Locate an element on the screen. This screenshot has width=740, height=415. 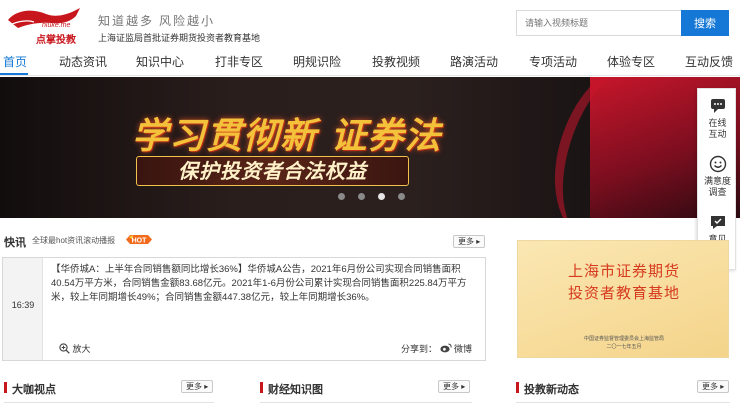
hot-badge-icon: HOT is located at coordinates (139, 239).